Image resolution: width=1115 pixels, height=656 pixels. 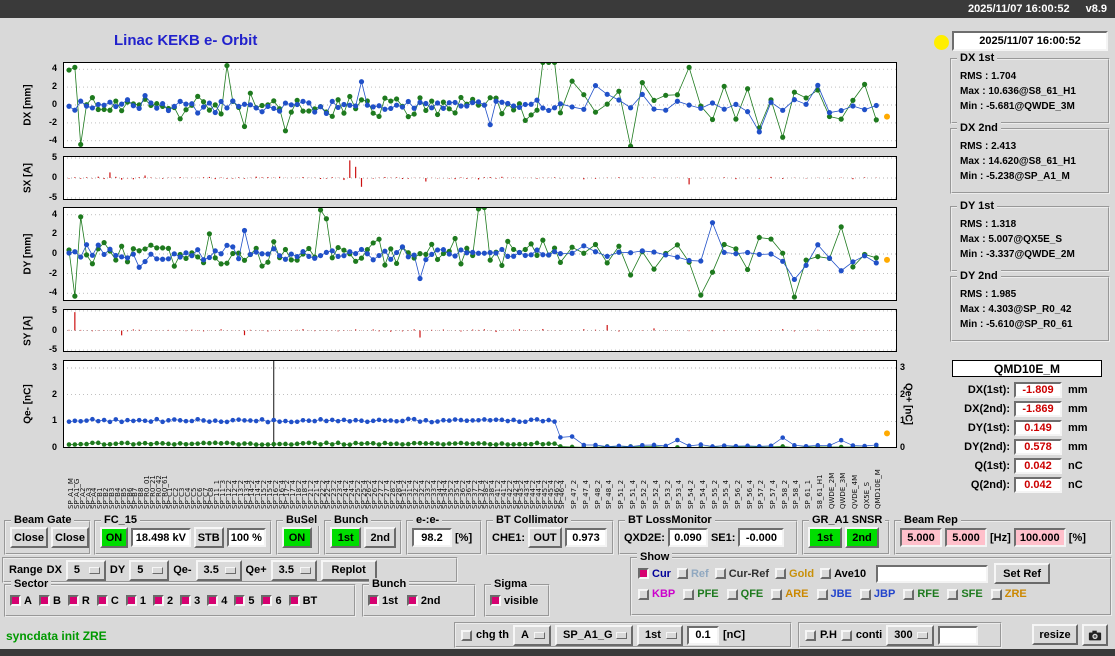 I want to click on sector-c-item: C, so click(x=107, y=601).